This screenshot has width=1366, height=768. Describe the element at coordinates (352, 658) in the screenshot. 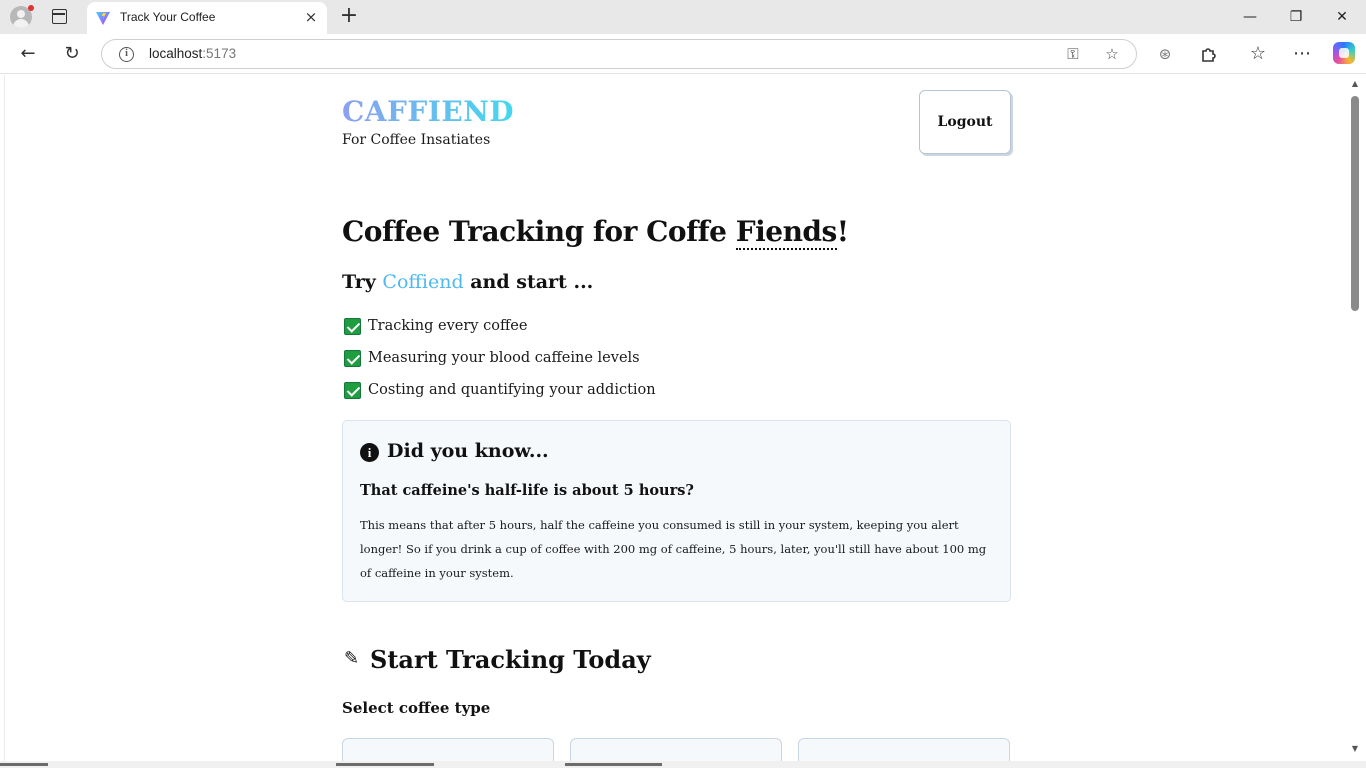

I see `pencil-icon: ✎` at that location.